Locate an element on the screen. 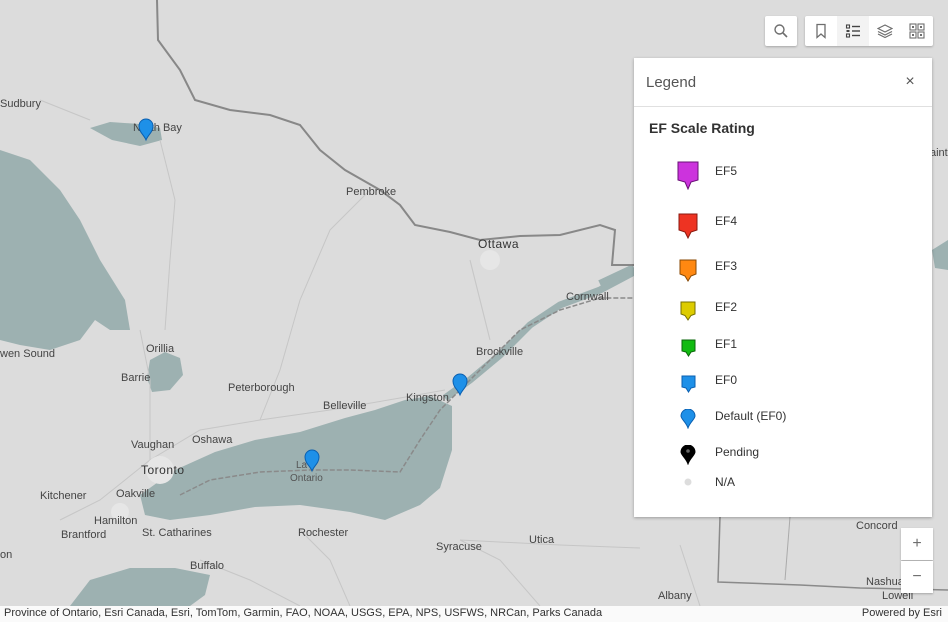 This screenshot has width=948, height=622. search-toolbar is located at coordinates (781, 31).